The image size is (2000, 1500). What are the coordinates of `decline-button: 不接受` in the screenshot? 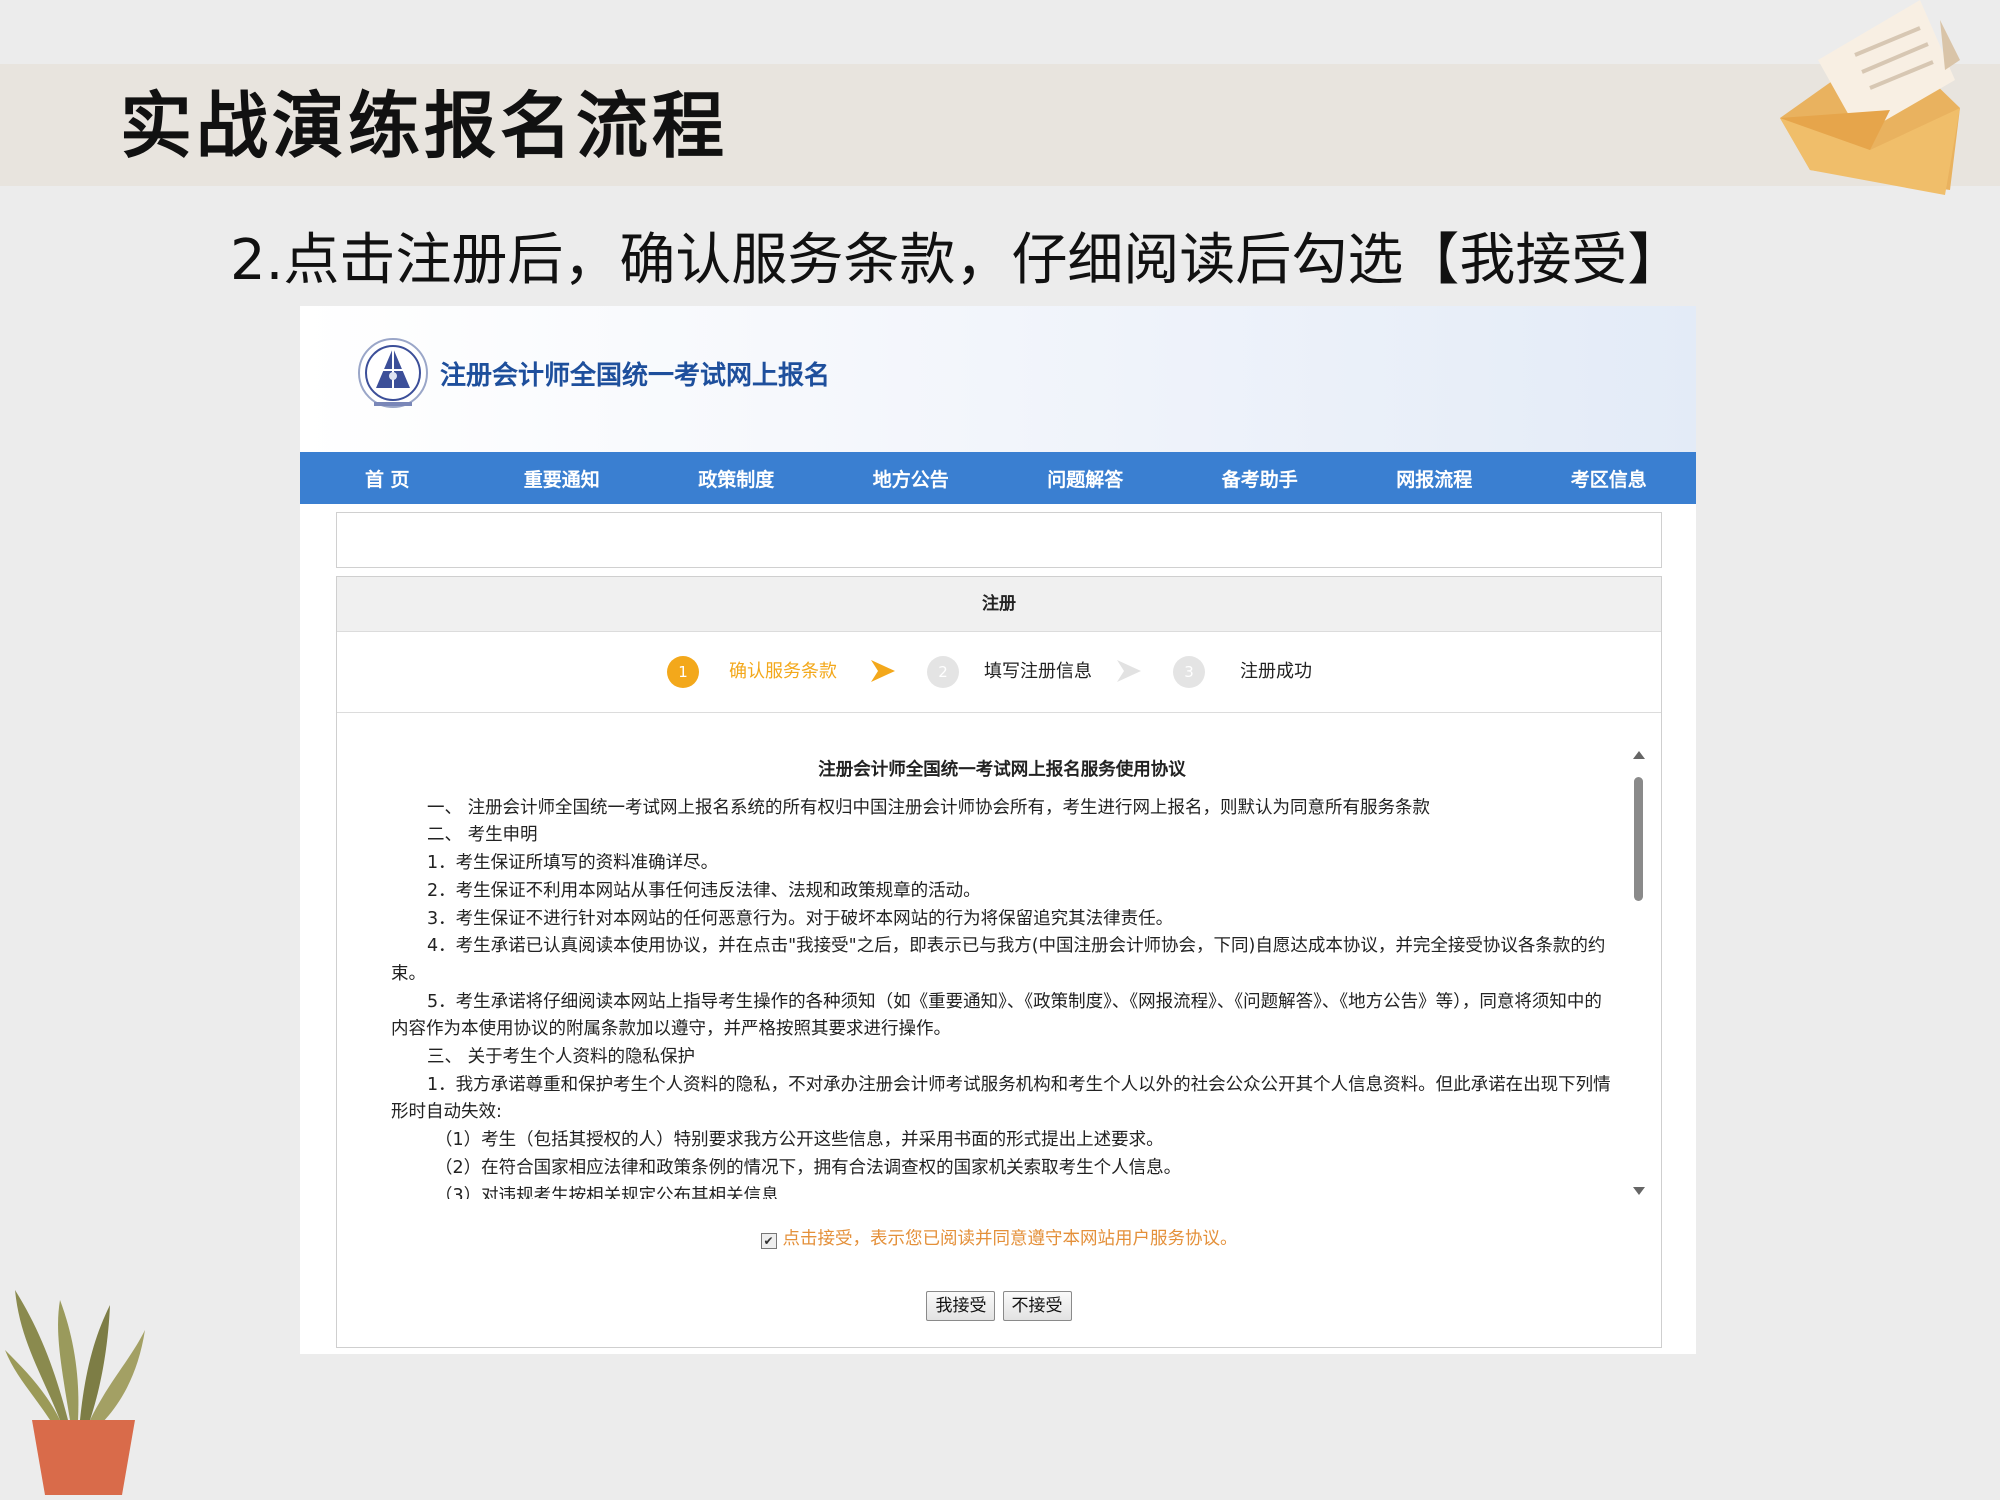 It's located at (1037, 1306).